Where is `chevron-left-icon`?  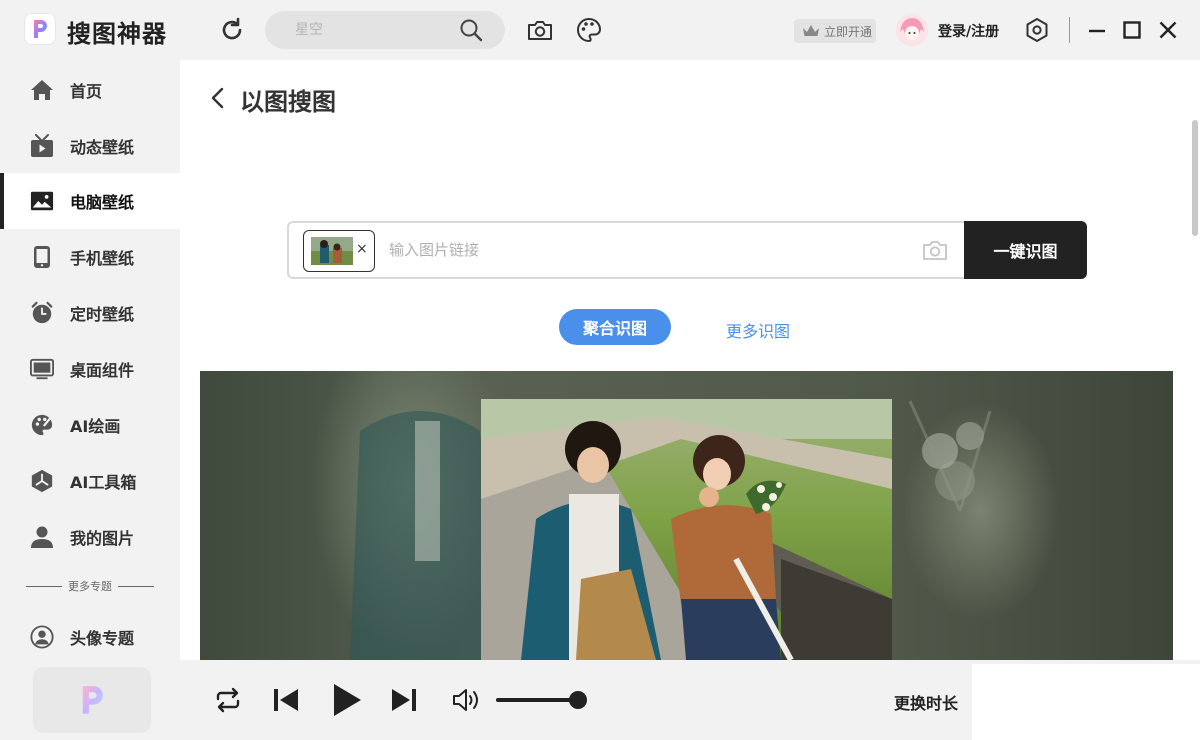 chevron-left-icon is located at coordinates (217, 98).